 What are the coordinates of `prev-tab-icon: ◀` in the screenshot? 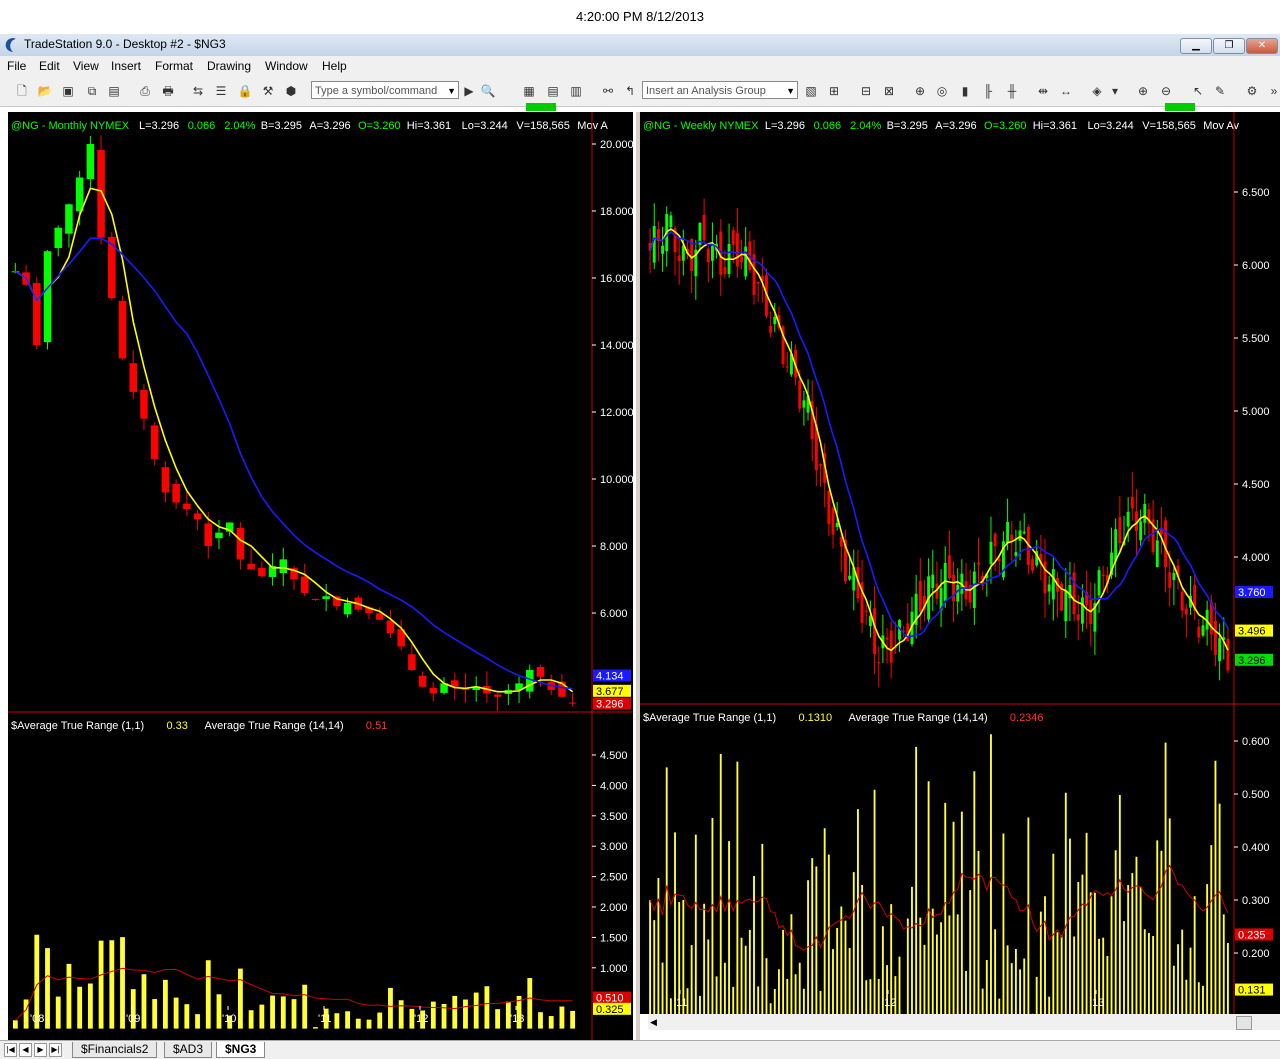 It's located at (25, 1050).